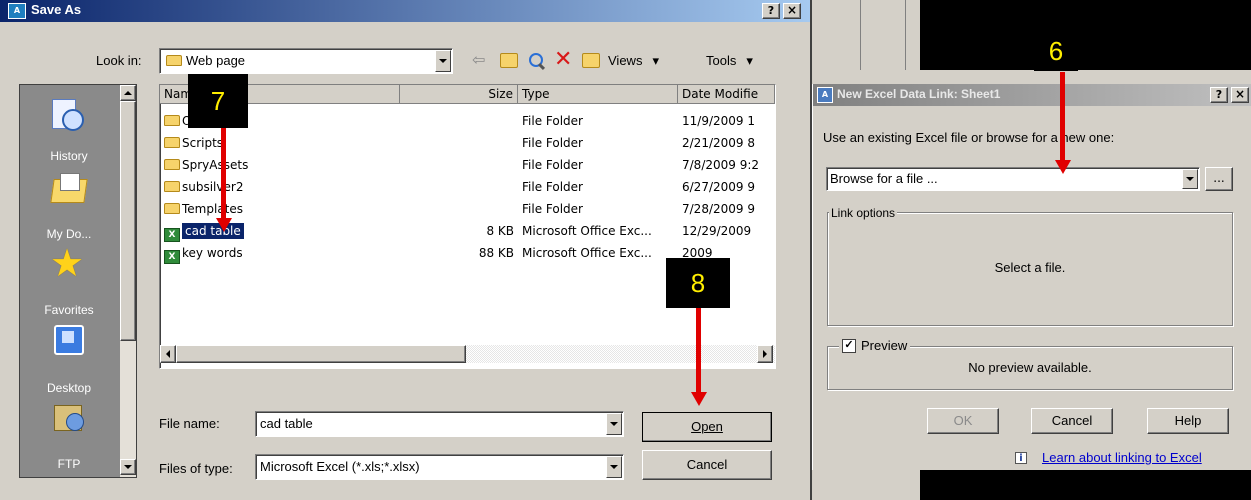  I want to click on files-of-type-combobox: Microsoft Excel (*.xls;*.xlsx), so click(439, 467).